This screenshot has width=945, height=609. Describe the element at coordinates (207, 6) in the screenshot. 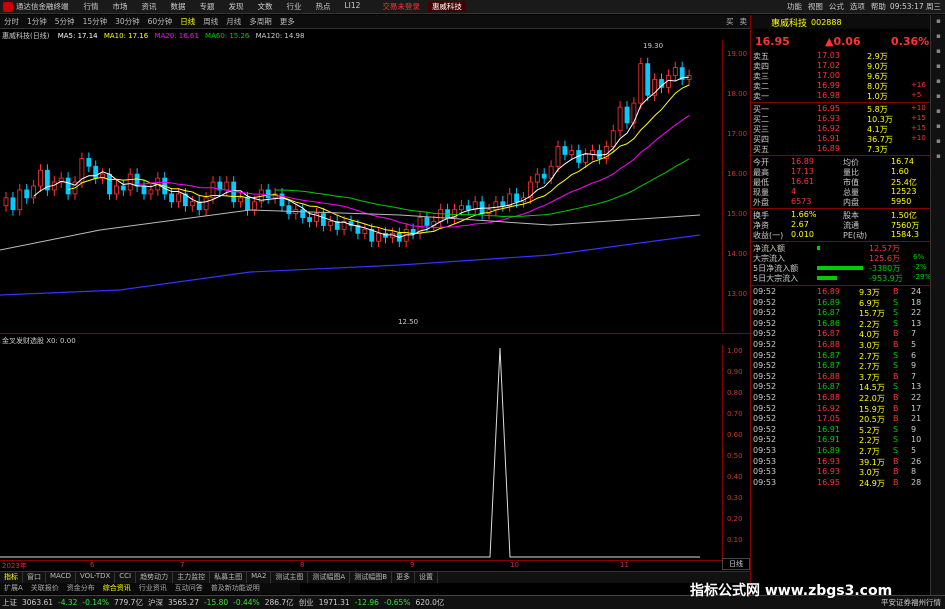

I see `menu-item-4: 专题` at that location.